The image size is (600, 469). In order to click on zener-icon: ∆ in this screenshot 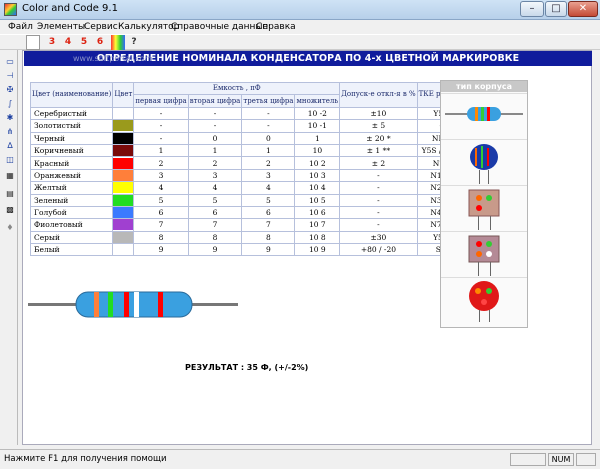, I will do `click(10, 145)`.